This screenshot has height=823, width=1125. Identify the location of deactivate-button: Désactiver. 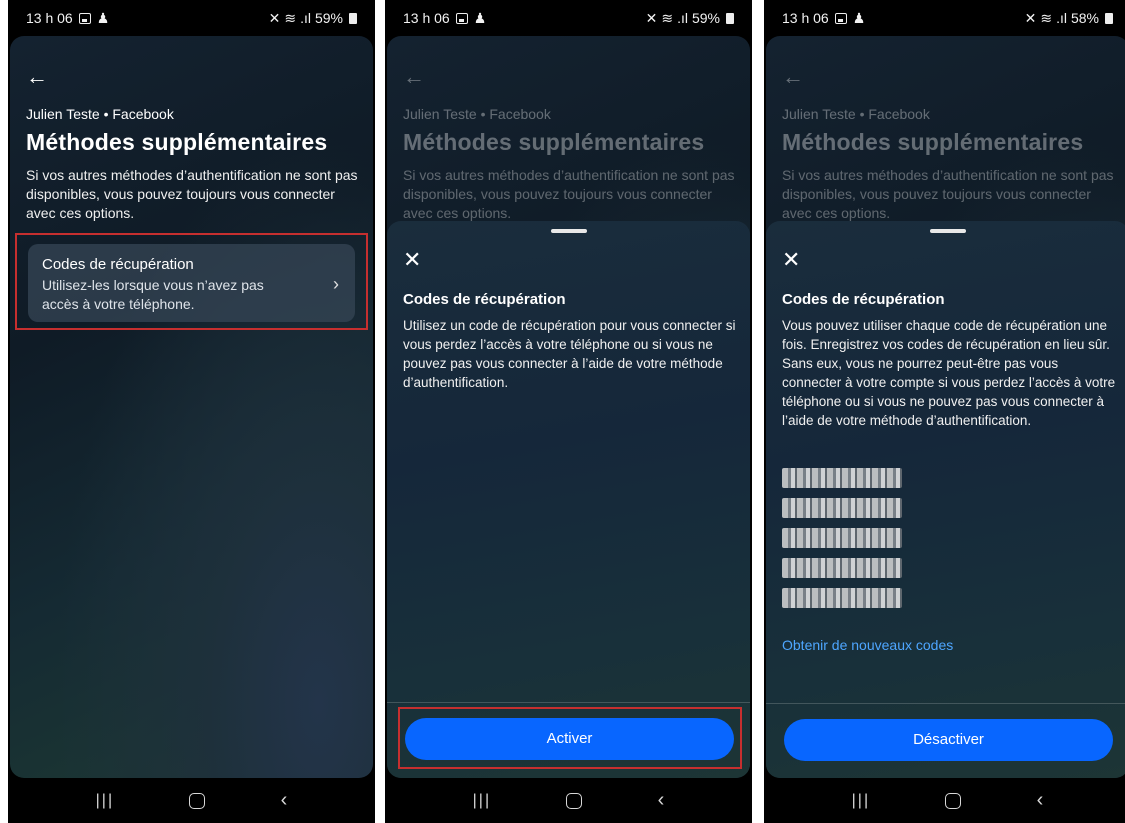
(948, 740).